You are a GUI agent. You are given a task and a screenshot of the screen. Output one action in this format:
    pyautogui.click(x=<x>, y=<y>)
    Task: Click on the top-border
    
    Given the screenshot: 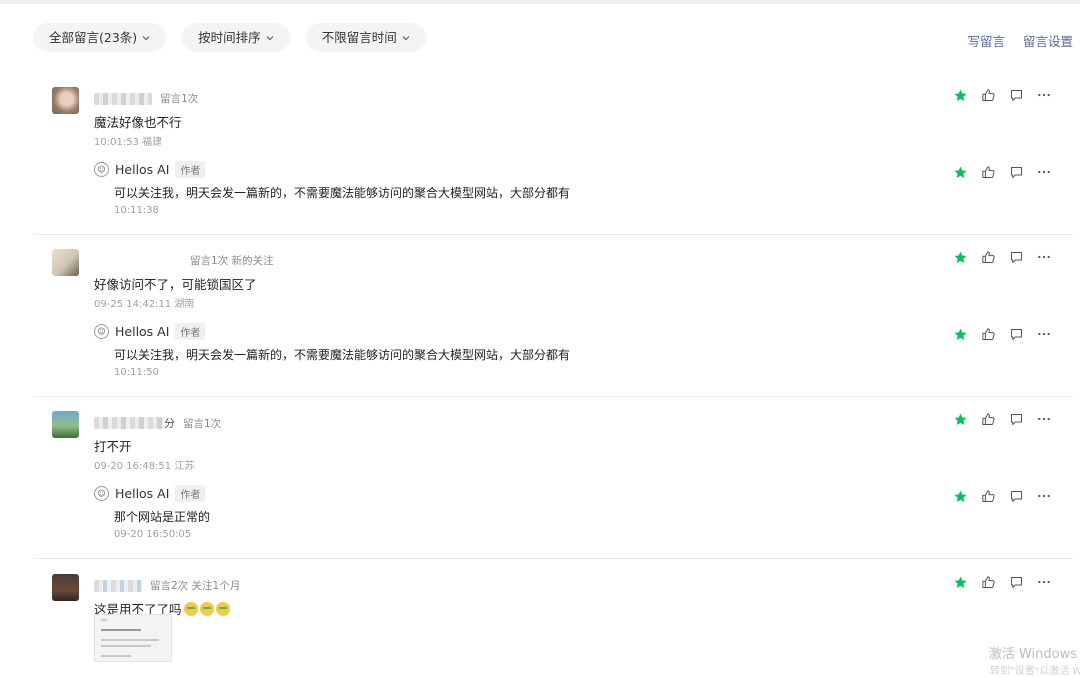 What is the action you would take?
    pyautogui.click(x=540, y=2)
    